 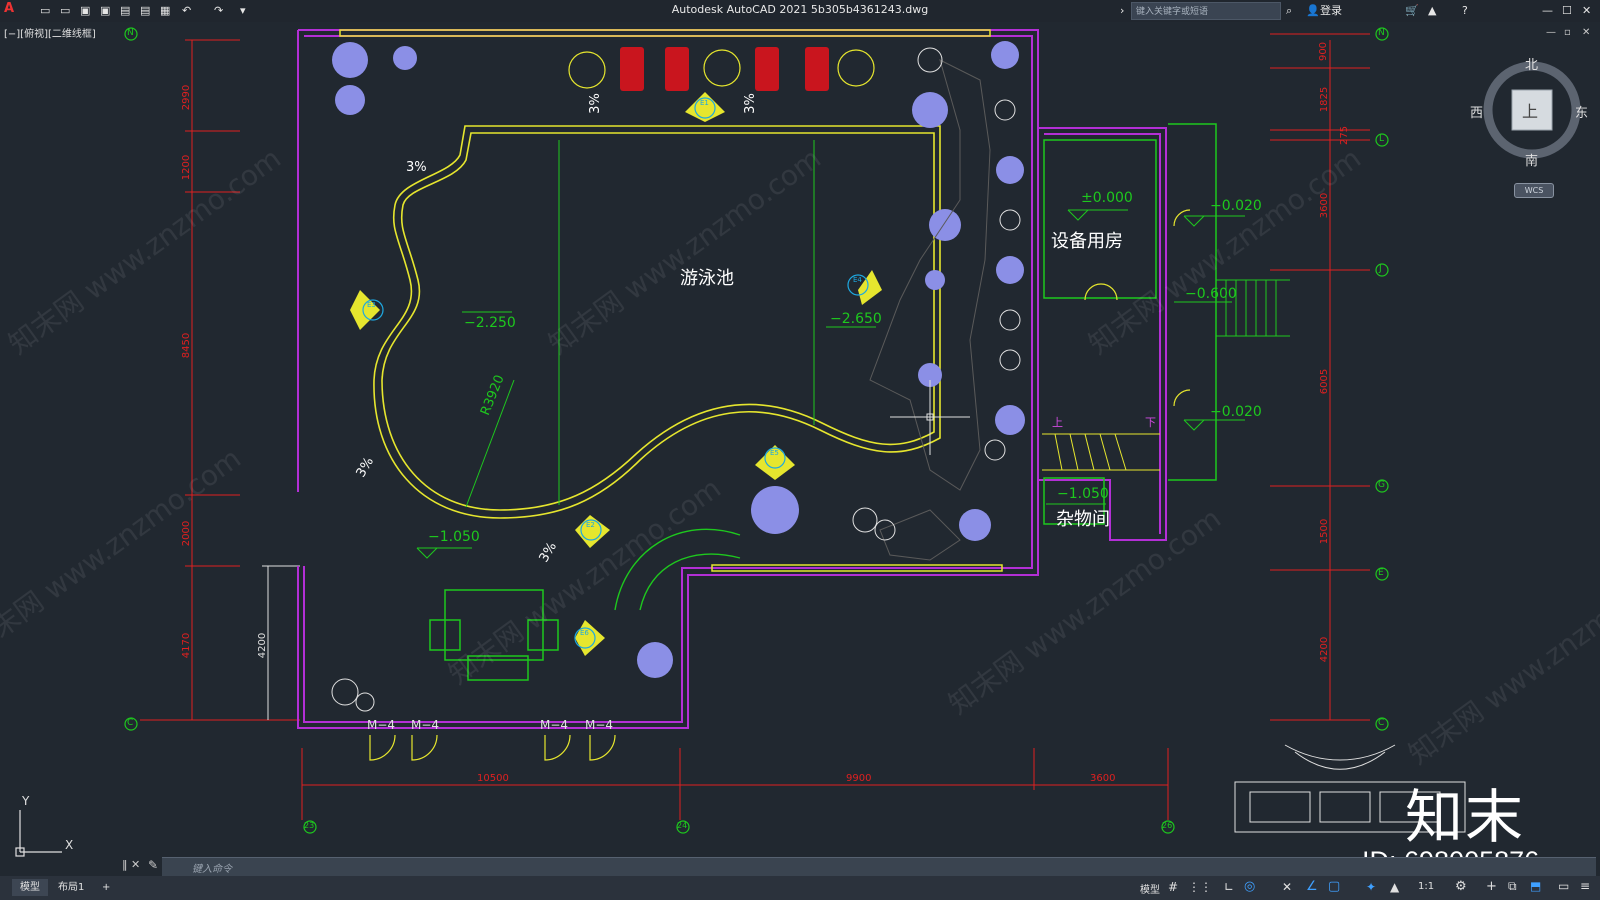 I want to click on grid-axis-label: 26, so click(x=1167, y=825).